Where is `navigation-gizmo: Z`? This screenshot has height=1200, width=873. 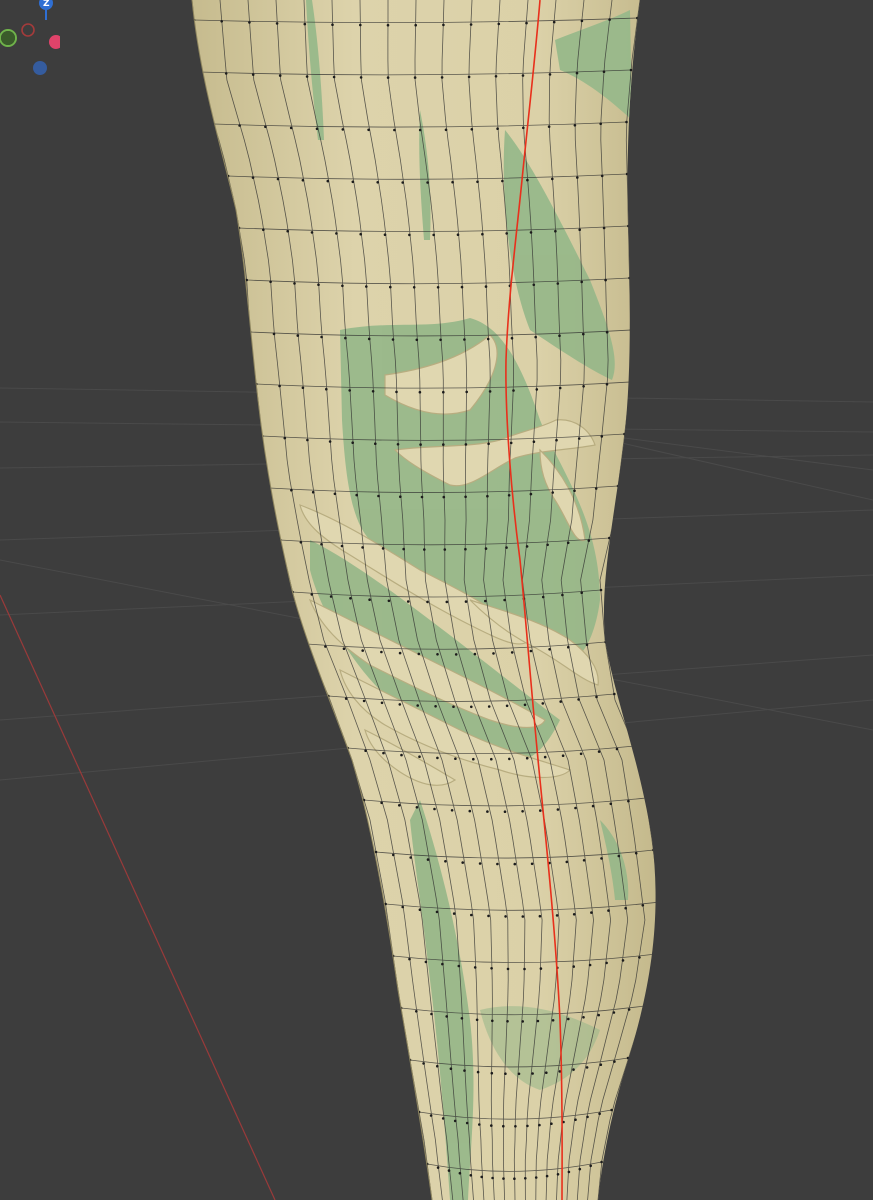
navigation-gizmo: Z is located at coordinates (30, 40).